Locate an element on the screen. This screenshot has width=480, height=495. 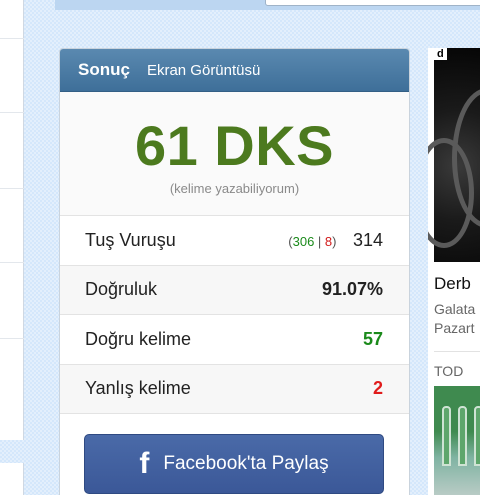
share-area: f Facebook'ta Paylaş is located at coordinates (234, 454).